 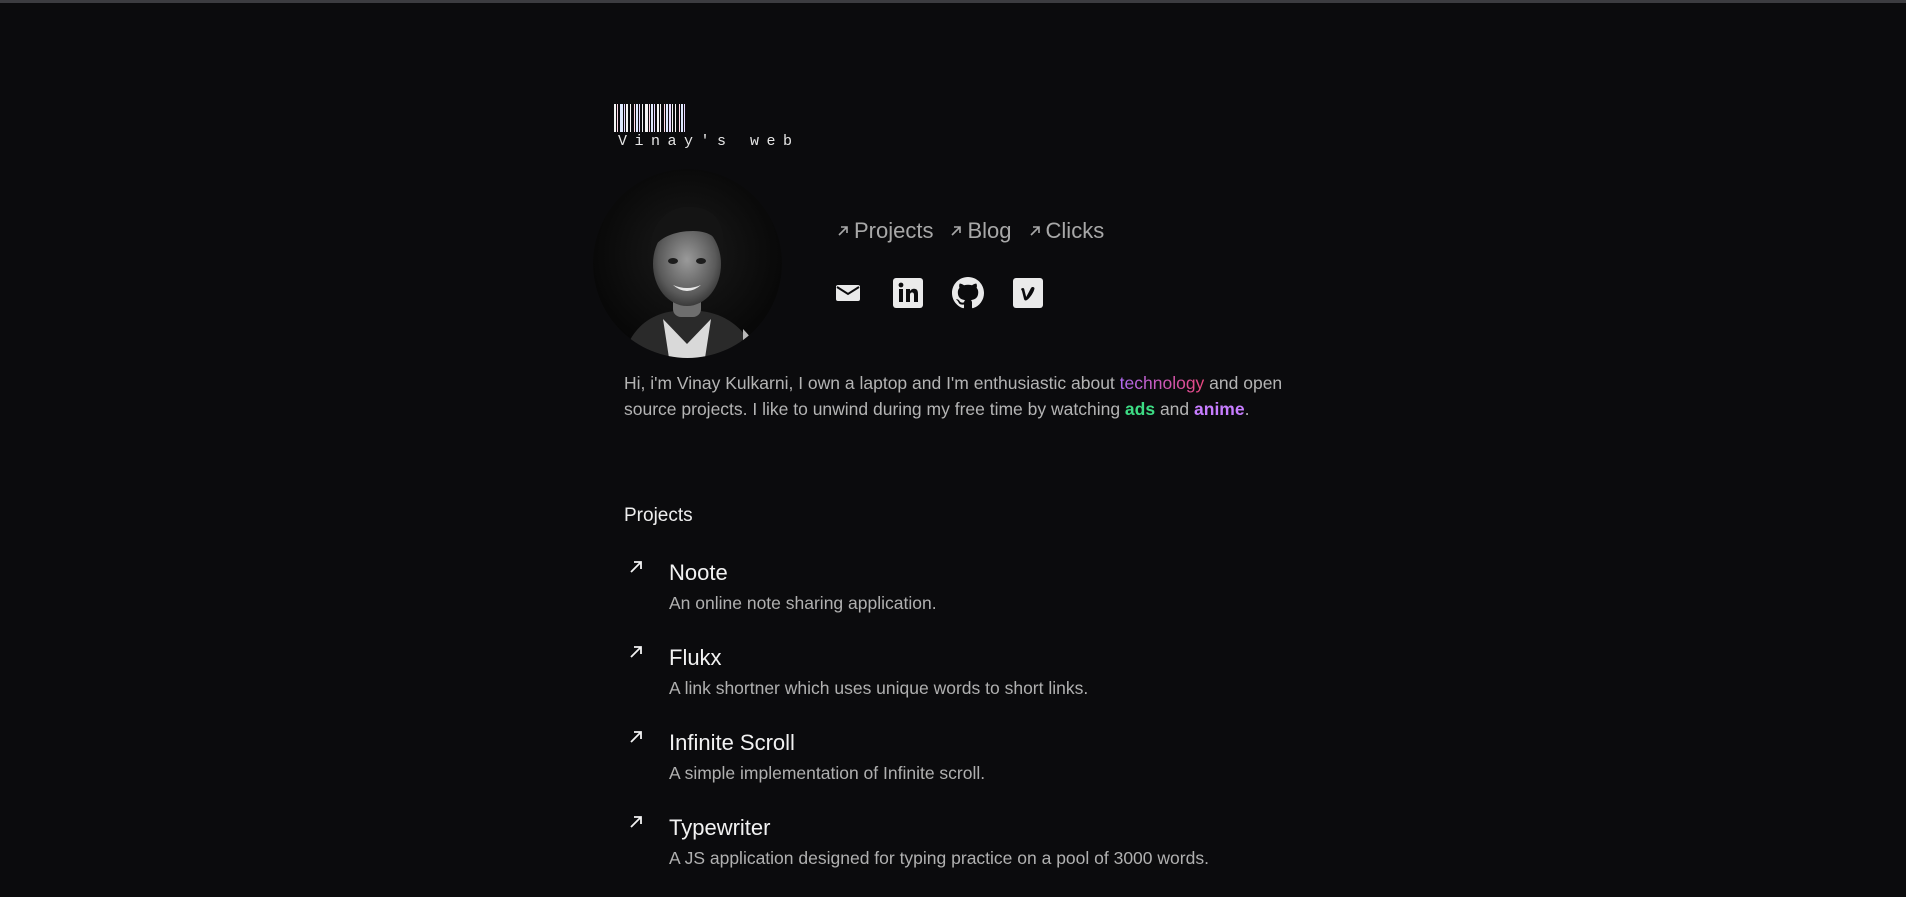 I want to click on linkedin-link, so click(x=908, y=293).